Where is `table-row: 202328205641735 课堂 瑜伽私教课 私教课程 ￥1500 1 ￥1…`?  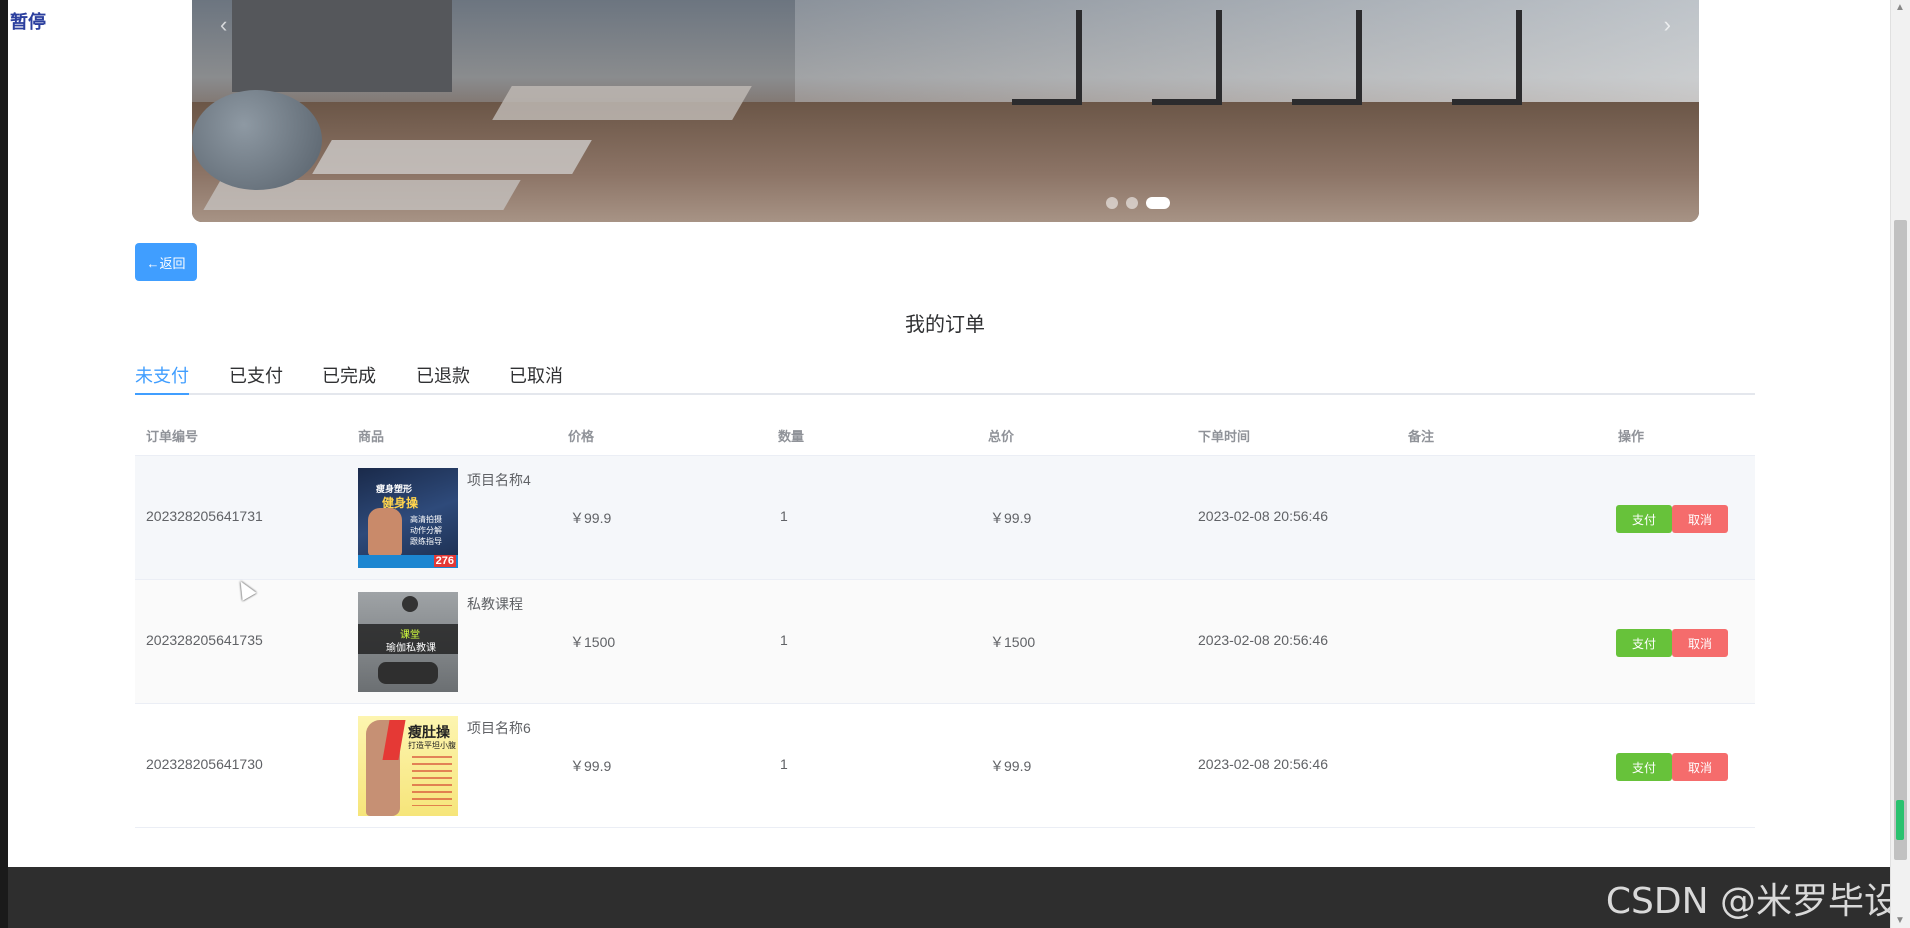
table-row: 202328205641735 课堂 瑜伽私教课 私教课程 ￥1500 1 ￥1… is located at coordinates (945, 642).